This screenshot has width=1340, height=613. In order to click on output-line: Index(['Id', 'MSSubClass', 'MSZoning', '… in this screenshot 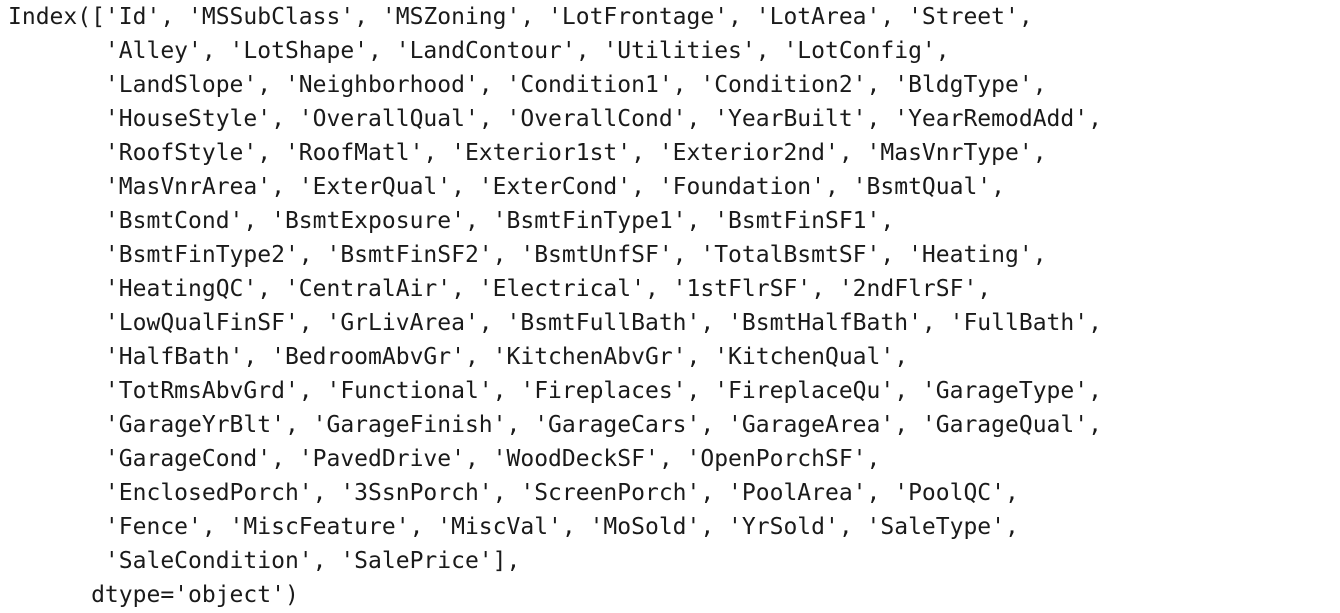, I will do `click(520, 17)`.